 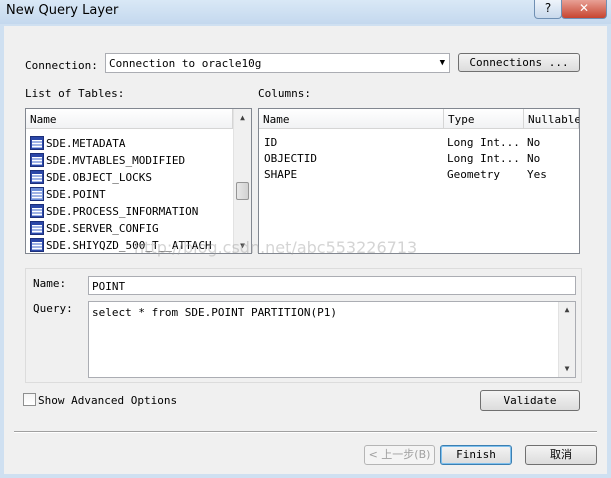 I want to click on connection-dropdown: Connection to oracle10g ▼, so click(x=277, y=63).